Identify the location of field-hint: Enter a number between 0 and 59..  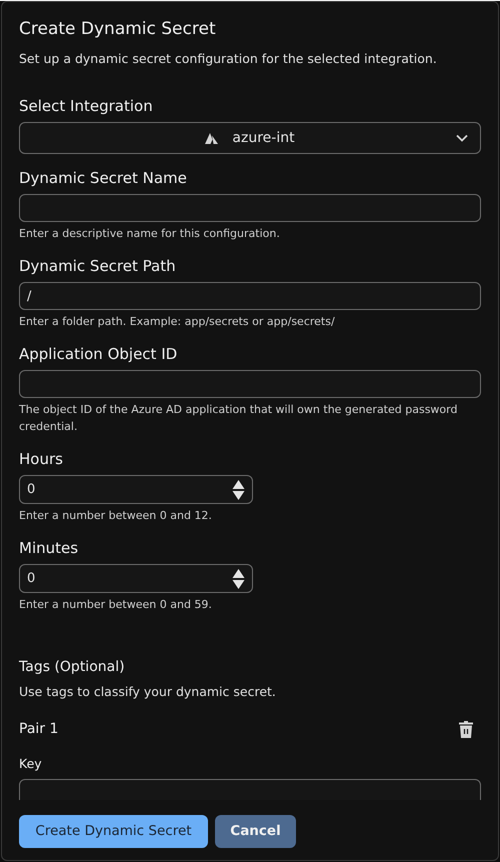
(116, 605).